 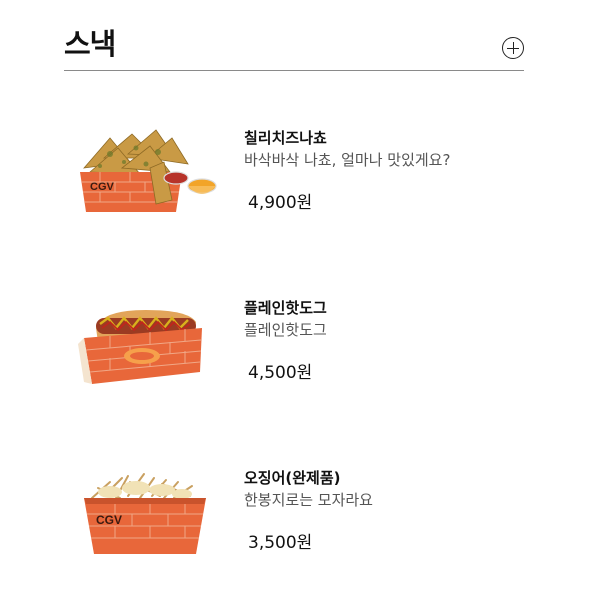 What do you see at coordinates (285, 308) in the screenshot?
I see `product-name: 플레인핫도그` at bounding box center [285, 308].